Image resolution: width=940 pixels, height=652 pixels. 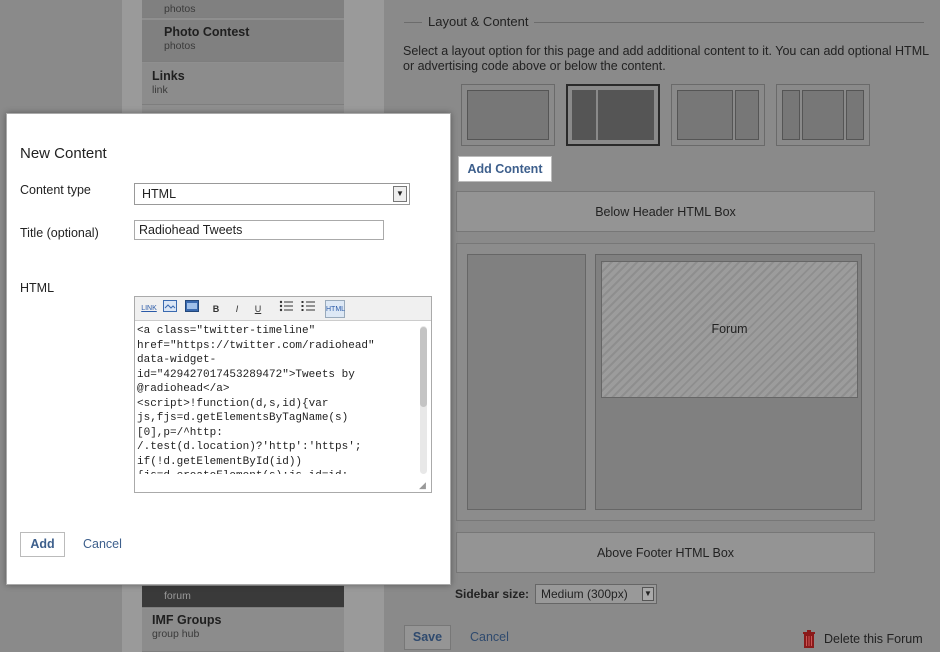 I want to click on layout-option-sidebar-right, so click(x=718, y=115).